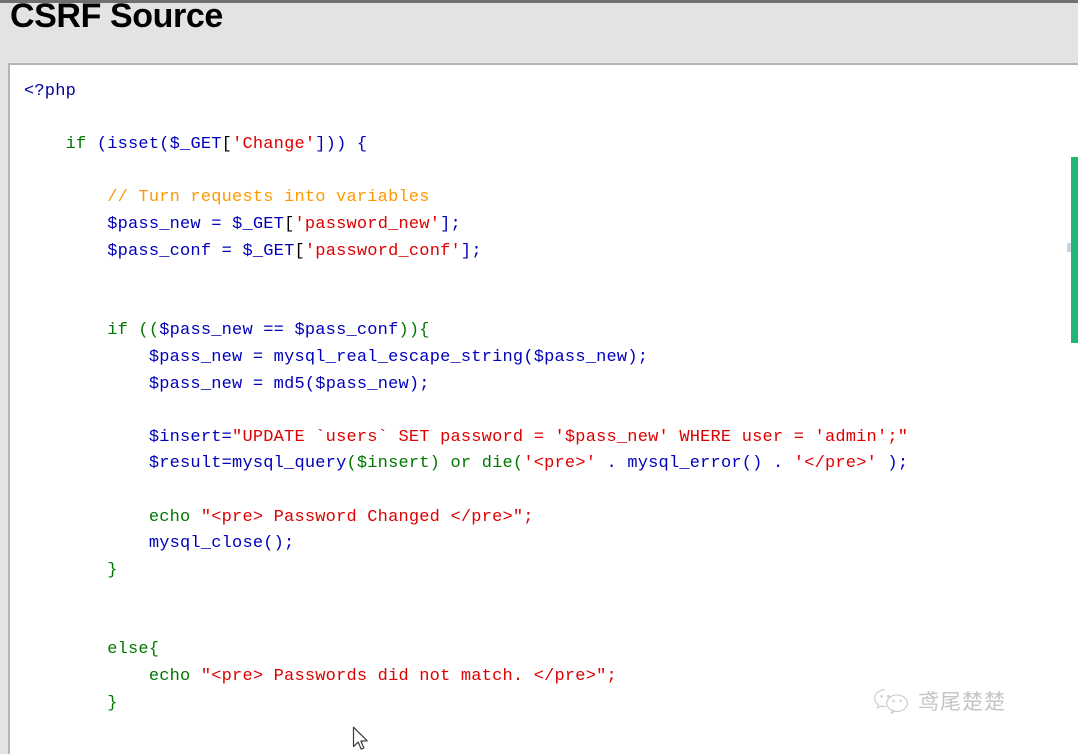  Describe the element at coordinates (382, 251) in the screenshot. I see `password-conf-key: 'password_conf'` at that location.